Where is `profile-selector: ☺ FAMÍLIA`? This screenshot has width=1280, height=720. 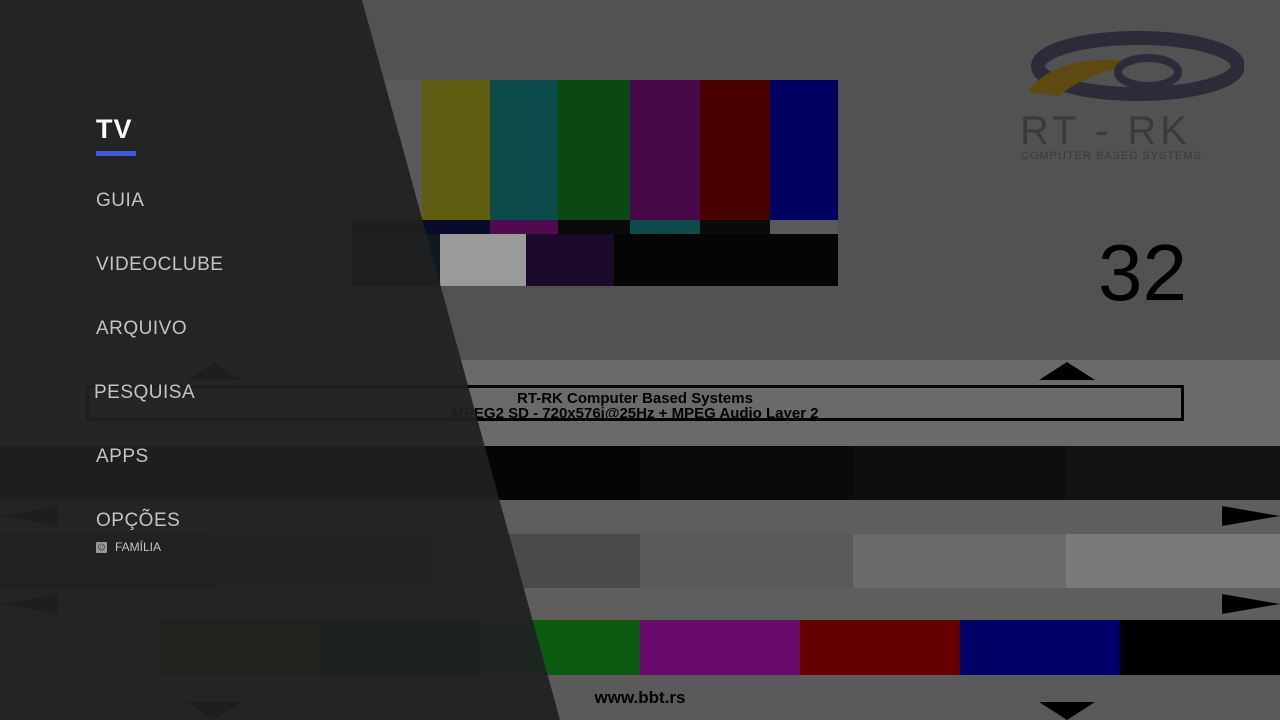 profile-selector: ☺ FAMÍLIA is located at coordinates (128, 547).